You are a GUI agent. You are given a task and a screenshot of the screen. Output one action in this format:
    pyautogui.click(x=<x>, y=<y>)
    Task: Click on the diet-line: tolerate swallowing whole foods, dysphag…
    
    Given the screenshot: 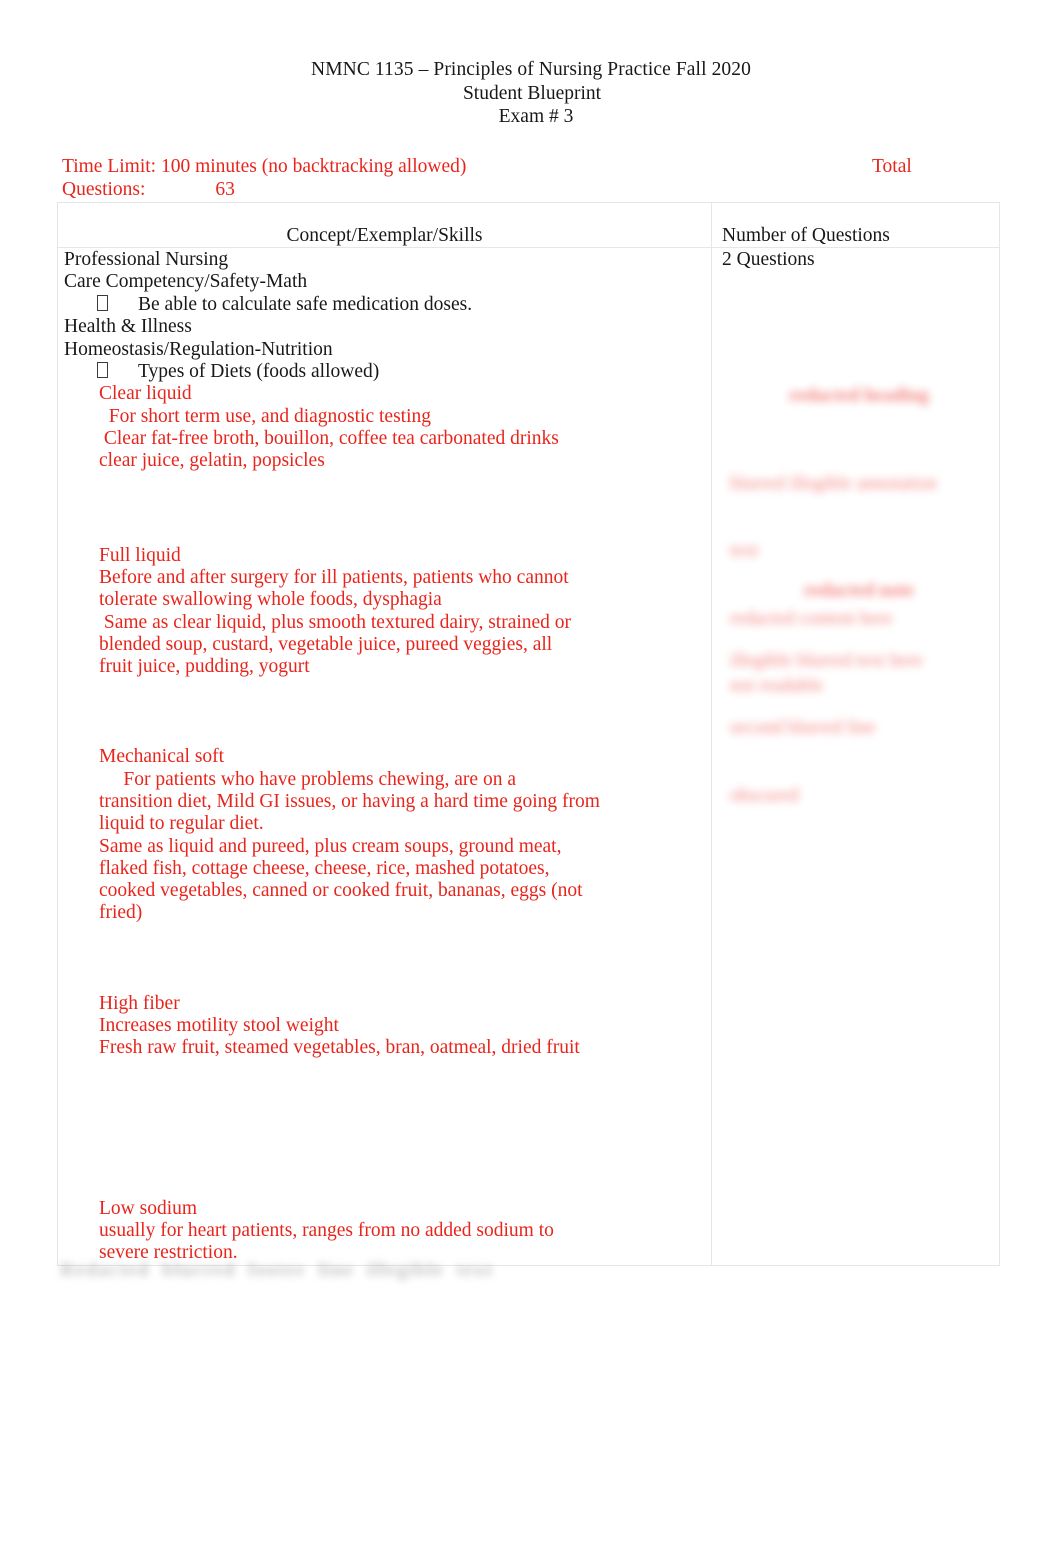 What is the action you would take?
    pyautogui.click(x=270, y=600)
    